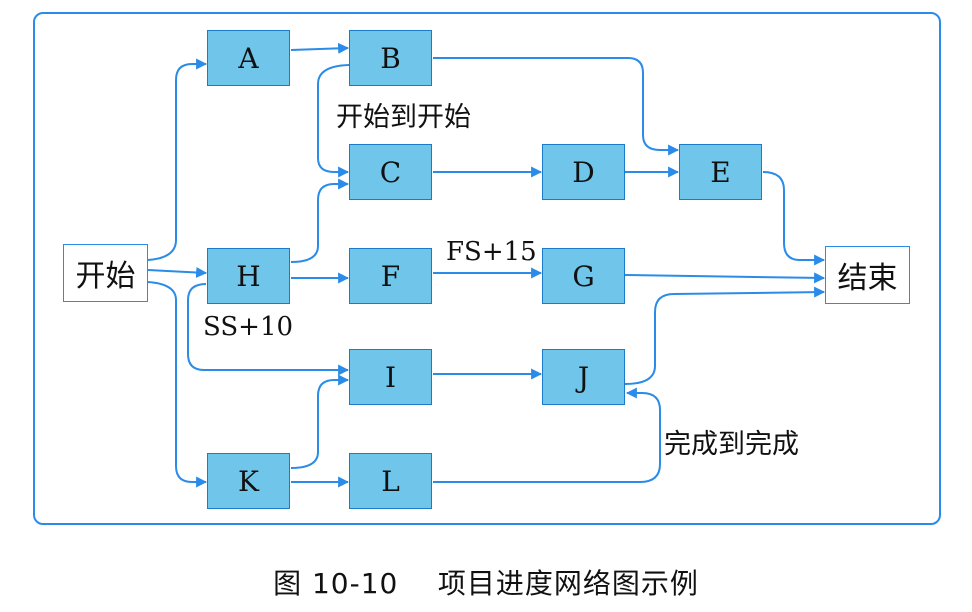 The width and height of the screenshot is (972, 612). What do you see at coordinates (583, 276) in the screenshot?
I see `node-g: G` at bounding box center [583, 276].